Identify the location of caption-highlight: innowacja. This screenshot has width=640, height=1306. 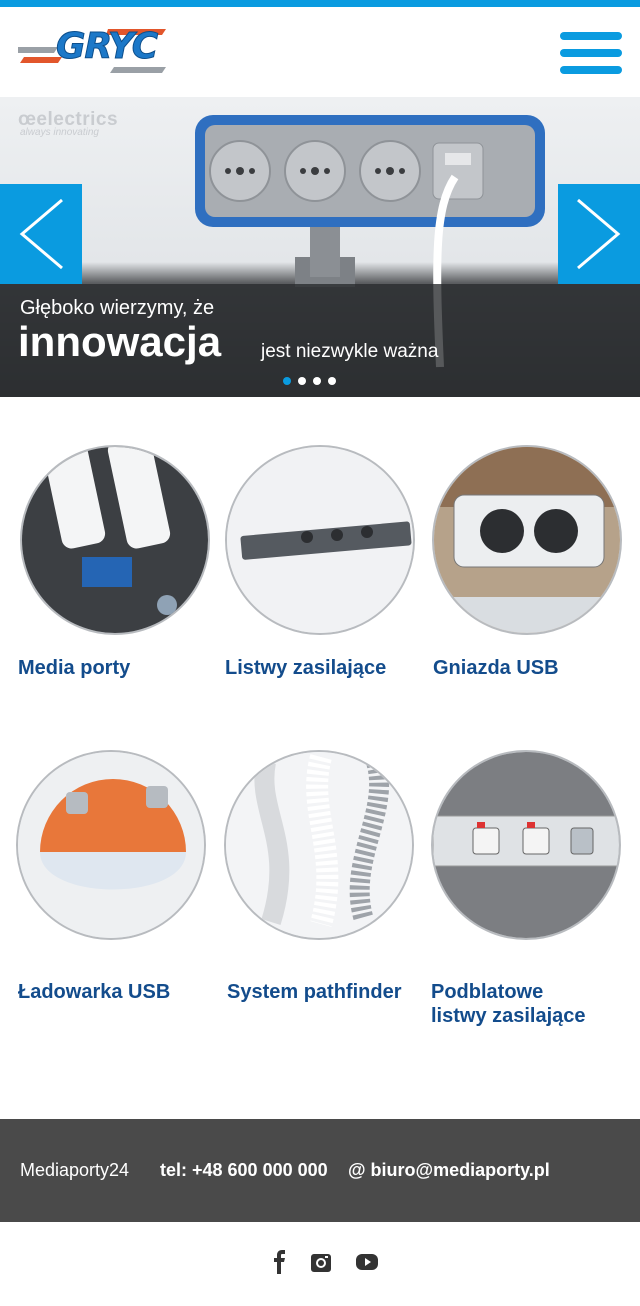
(120, 341).